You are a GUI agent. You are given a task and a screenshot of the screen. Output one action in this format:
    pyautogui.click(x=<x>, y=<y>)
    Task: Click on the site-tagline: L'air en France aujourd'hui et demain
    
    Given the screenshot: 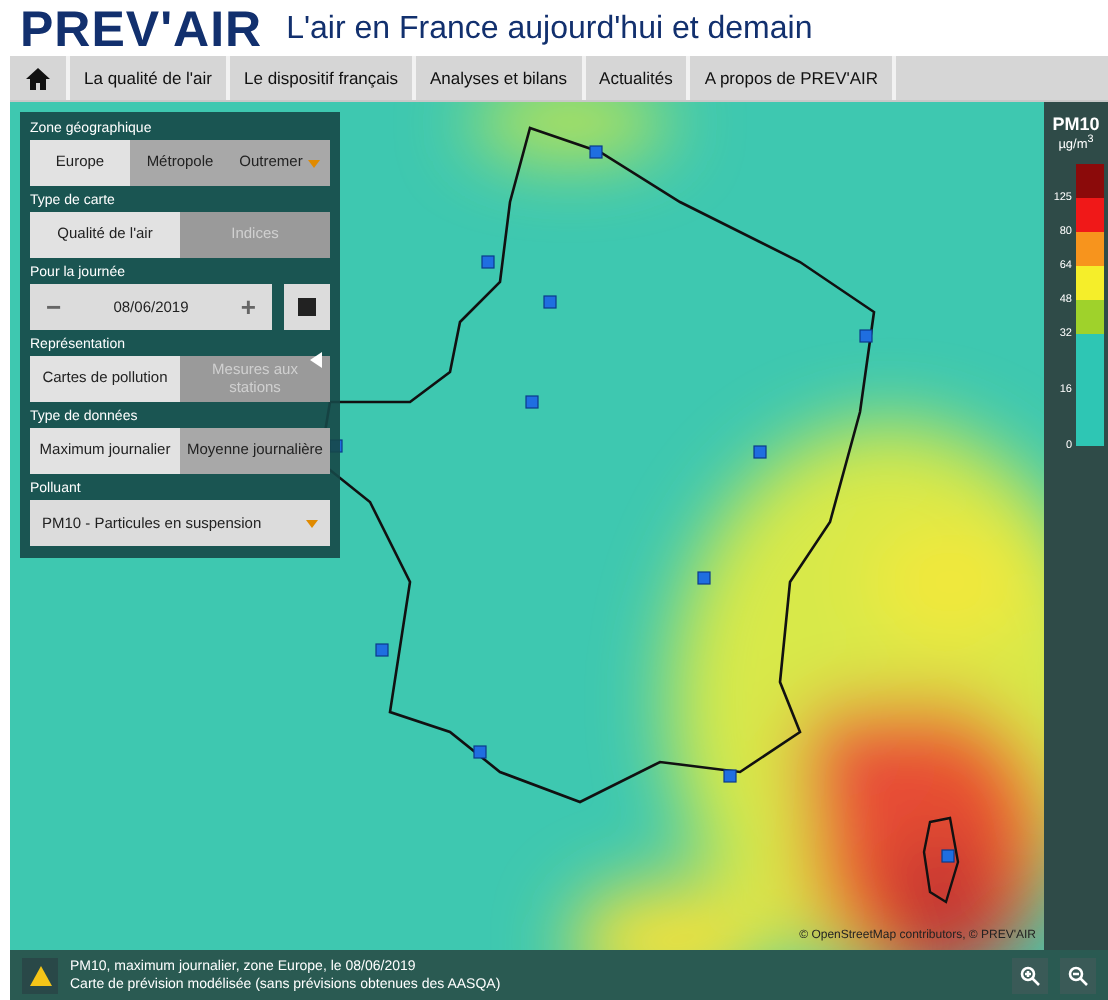 What is the action you would take?
    pyautogui.click(x=549, y=30)
    